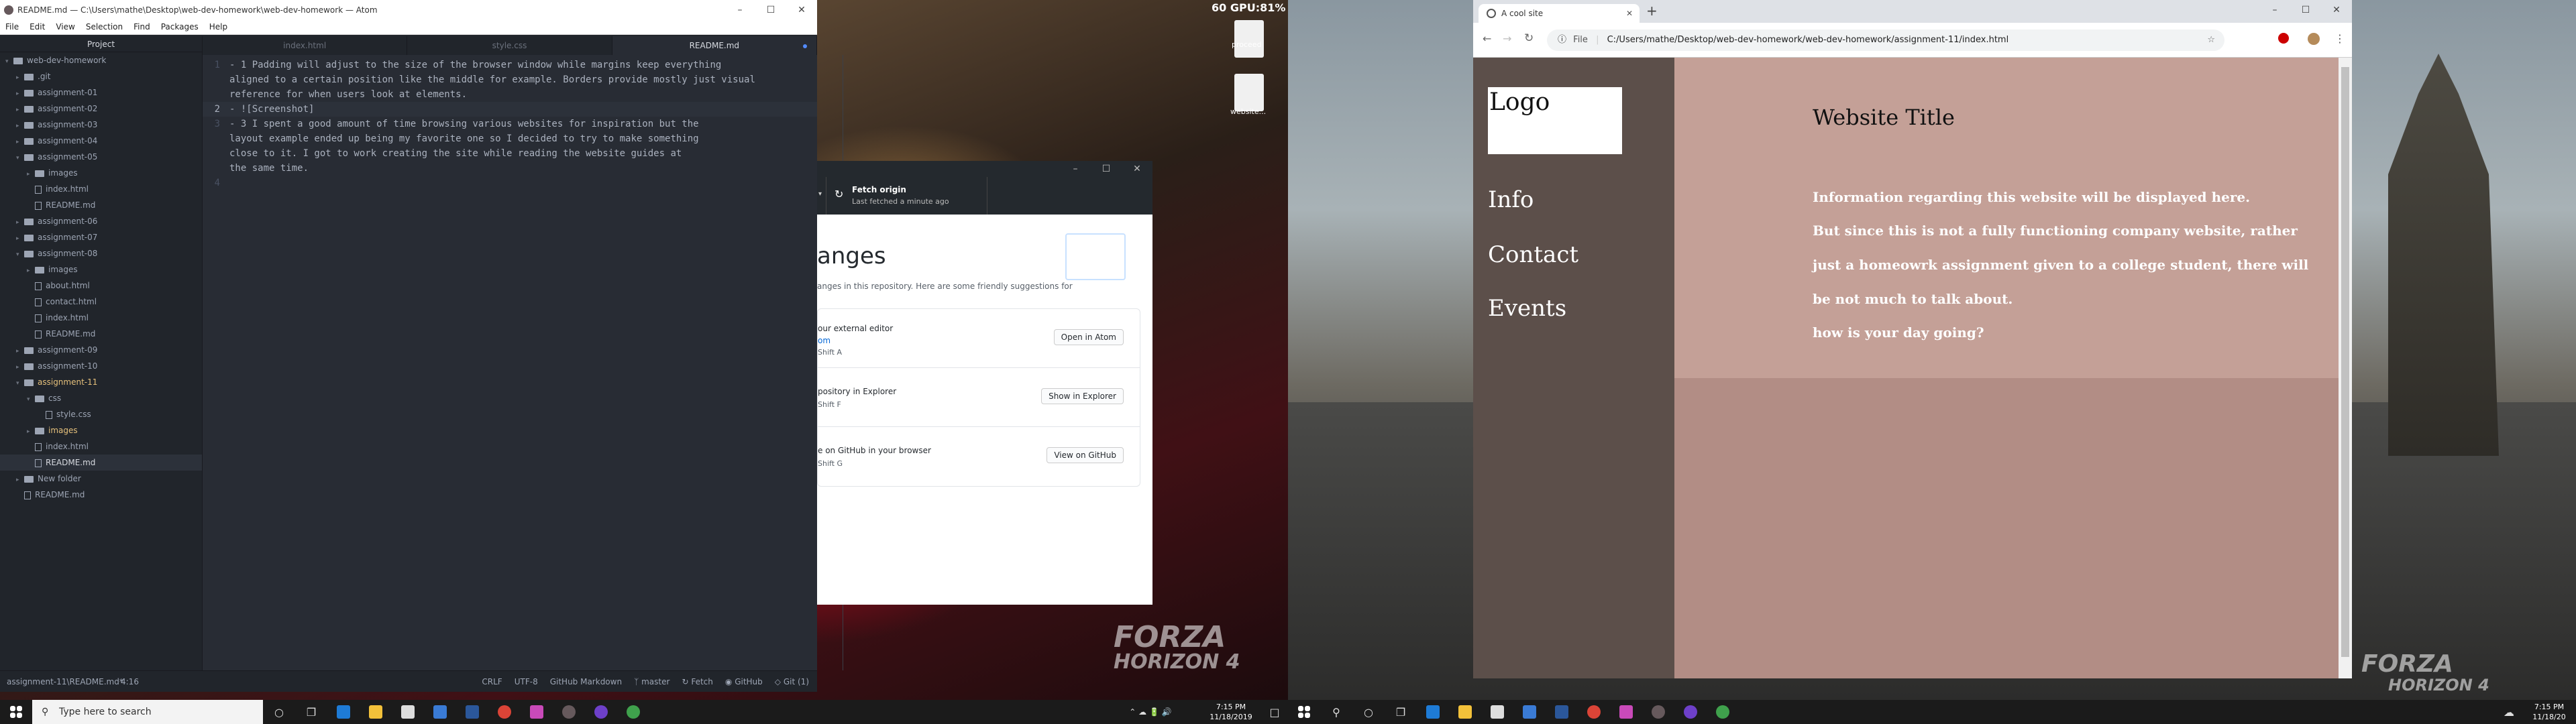 This screenshot has height=724, width=2576. I want to click on status-cursor-position: 4:16, so click(130, 681).